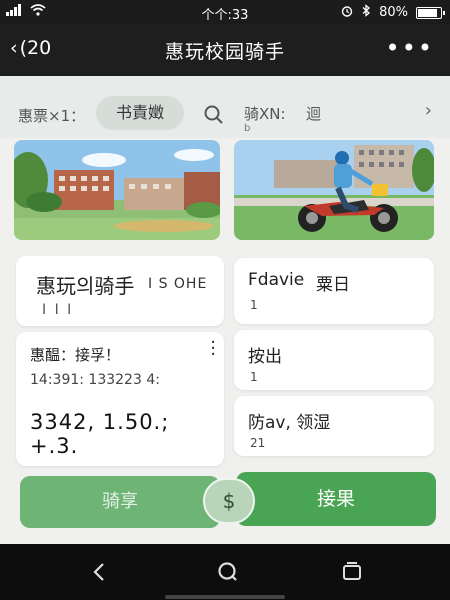 The image size is (450, 600). I want to click on nav-home-icon, so click(228, 572).